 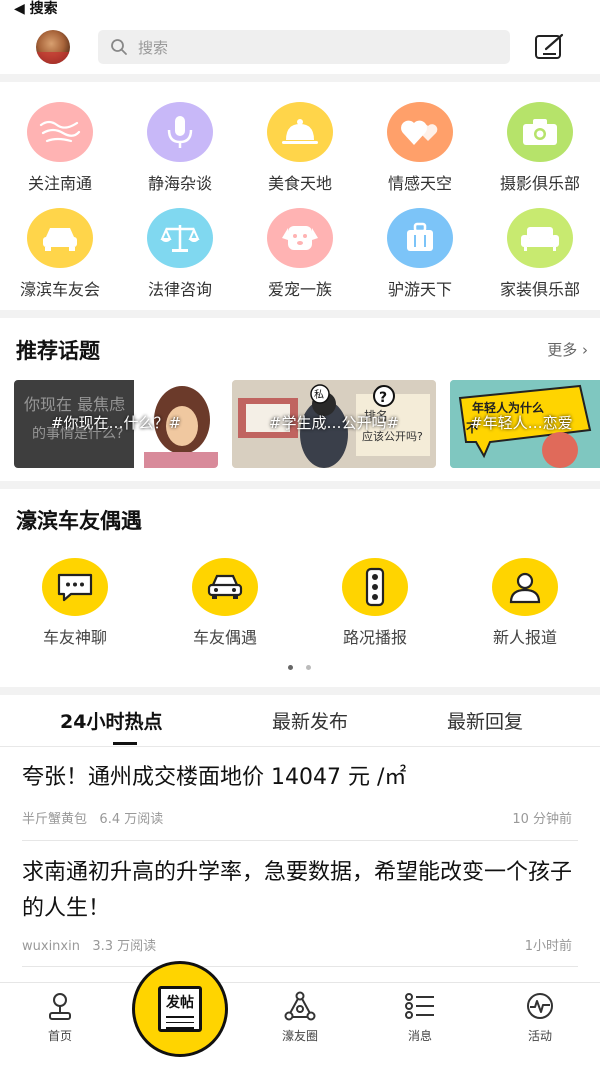 What do you see at coordinates (59, 183) in the screenshot?
I see `category-label: 关注南通` at bounding box center [59, 183].